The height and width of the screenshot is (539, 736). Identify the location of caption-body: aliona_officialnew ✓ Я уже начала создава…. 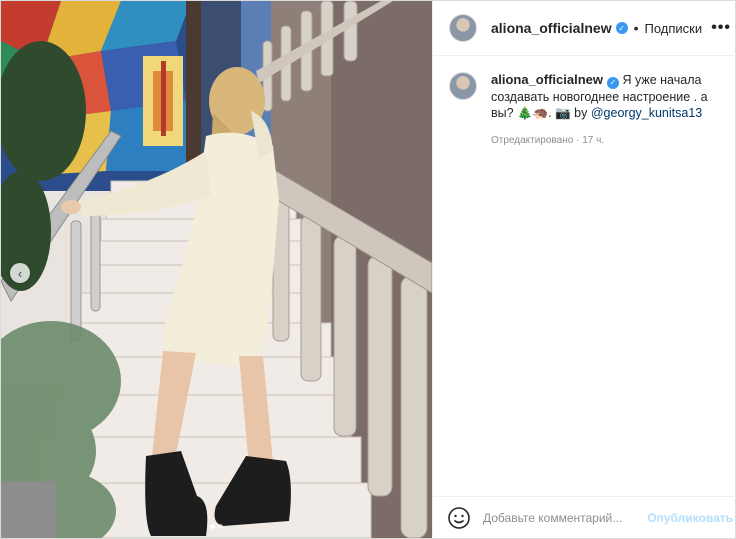
(611, 109).